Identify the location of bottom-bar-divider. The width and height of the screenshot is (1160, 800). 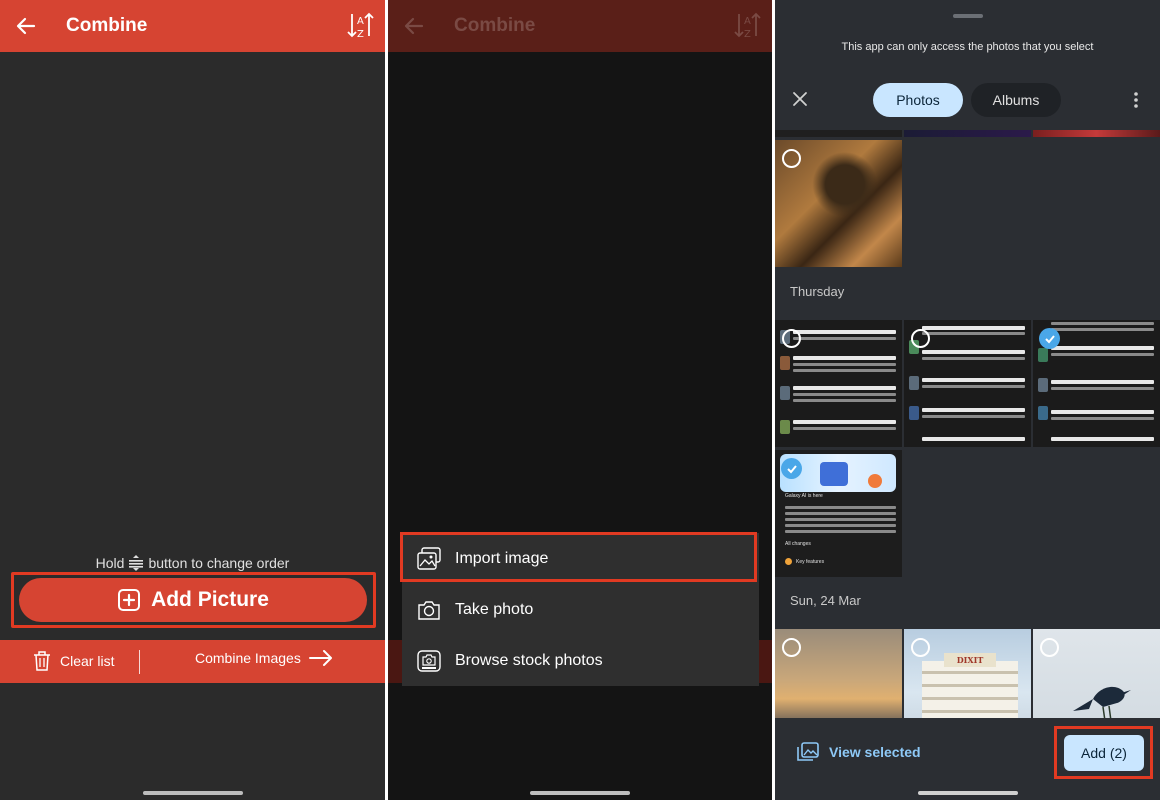
(139, 662).